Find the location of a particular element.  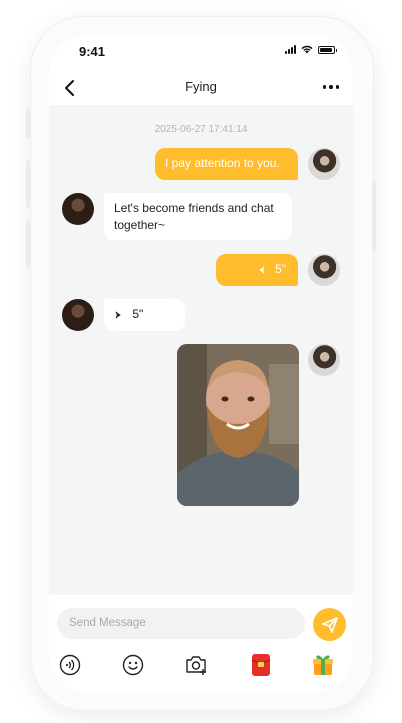

send-icon is located at coordinates (329, 624).